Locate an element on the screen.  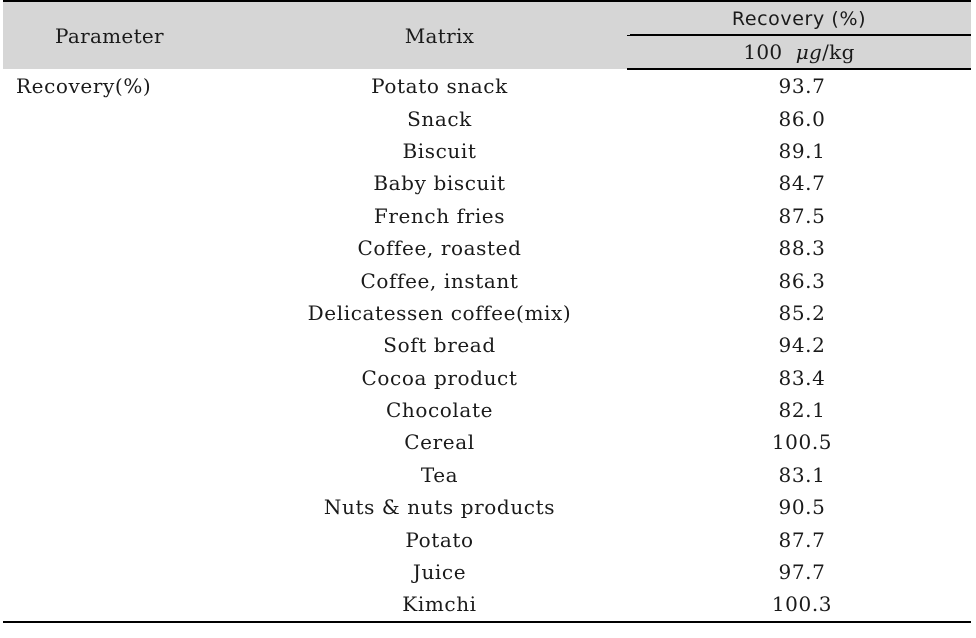
table-row: Delicatessen coffee(mix) 85.2 is located at coordinates (487, 313).